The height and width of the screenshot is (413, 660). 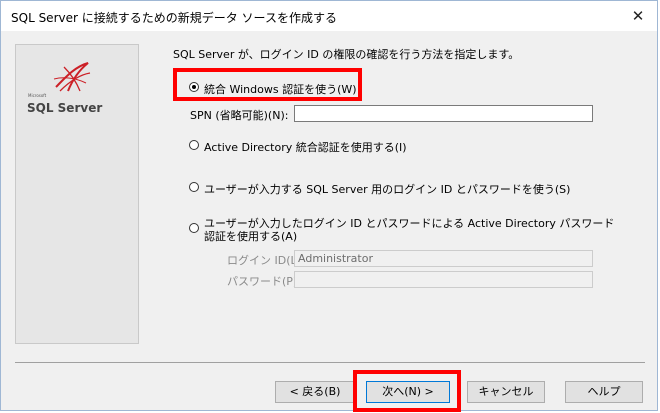 What do you see at coordinates (315, 392) in the screenshot?
I see `back-button: < 戻る(B)` at bounding box center [315, 392].